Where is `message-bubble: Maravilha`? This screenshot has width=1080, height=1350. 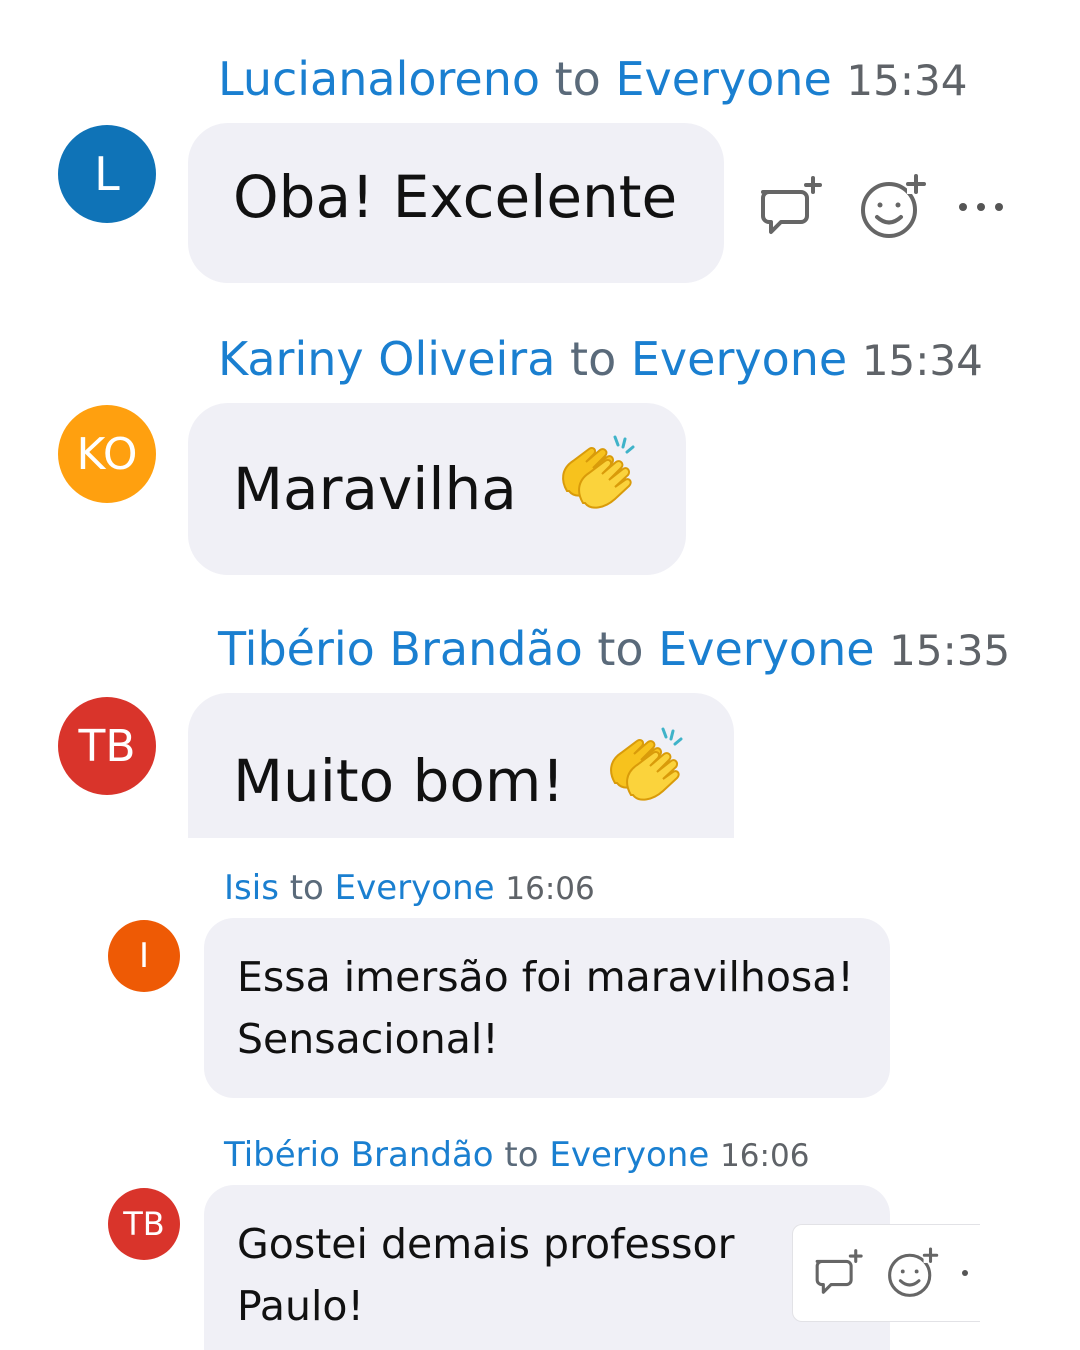
message-bubble: Maravilha is located at coordinates (437, 489).